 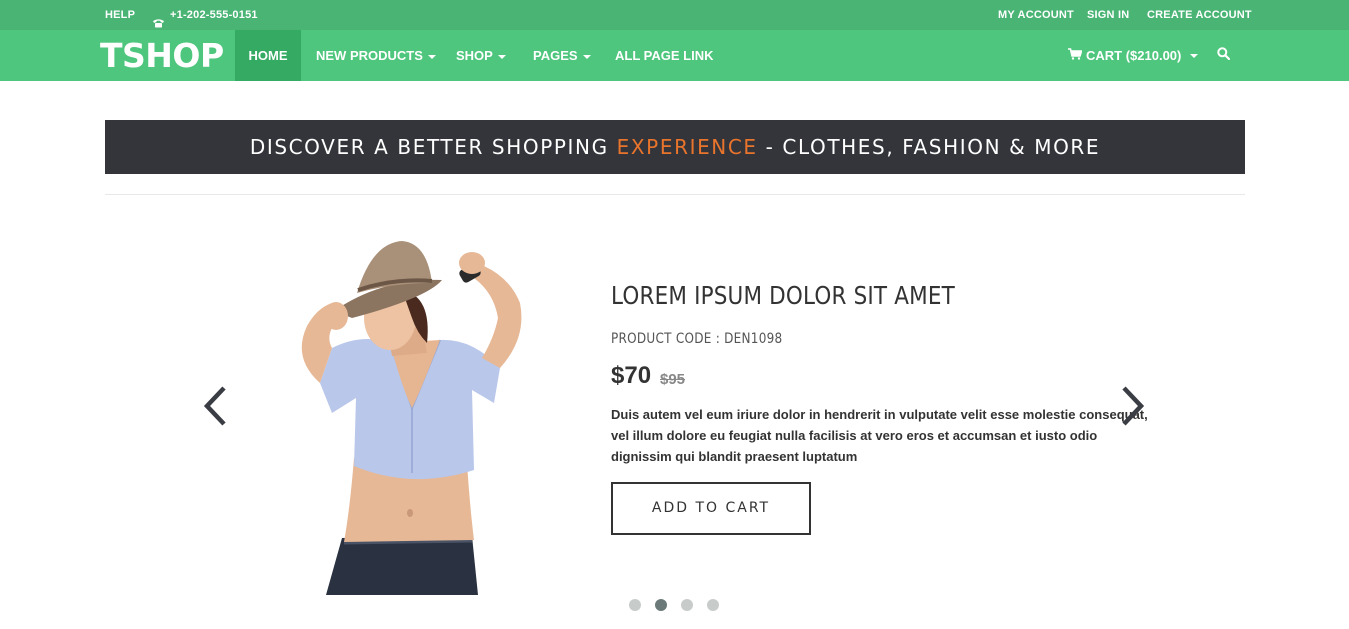 What do you see at coordinates (1108, 15) in the screenshot?
I see `sign-in-link: SIGN IN` at bounding box center [1108, 15].